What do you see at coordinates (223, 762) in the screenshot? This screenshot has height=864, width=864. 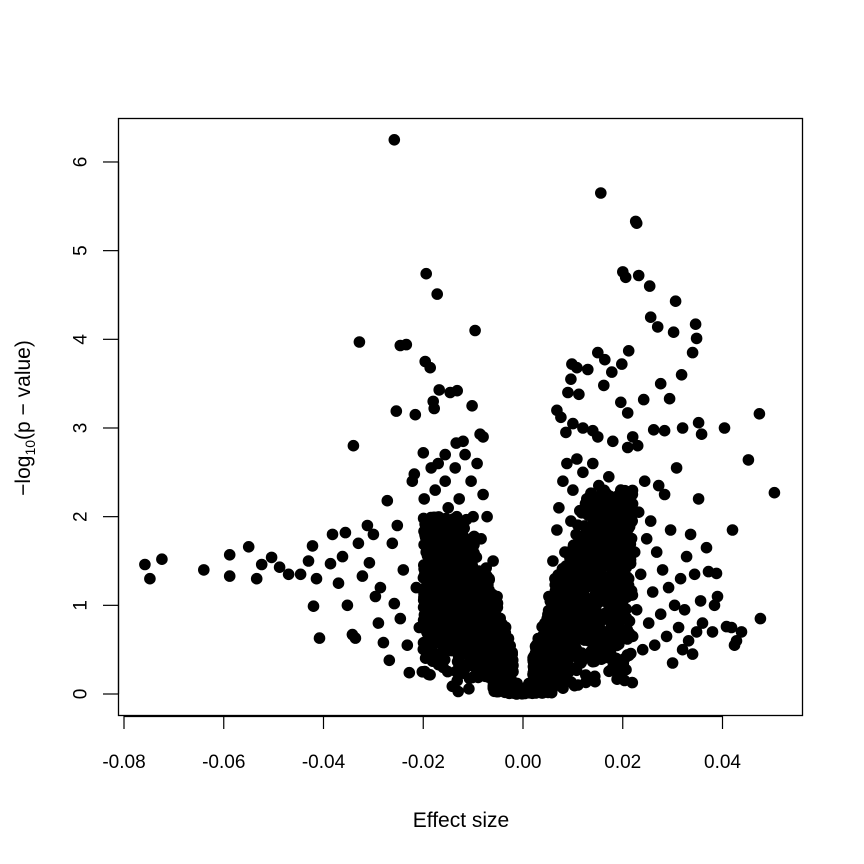 I see `x-tick-label: -0.06` at bounding box center [223, 762].